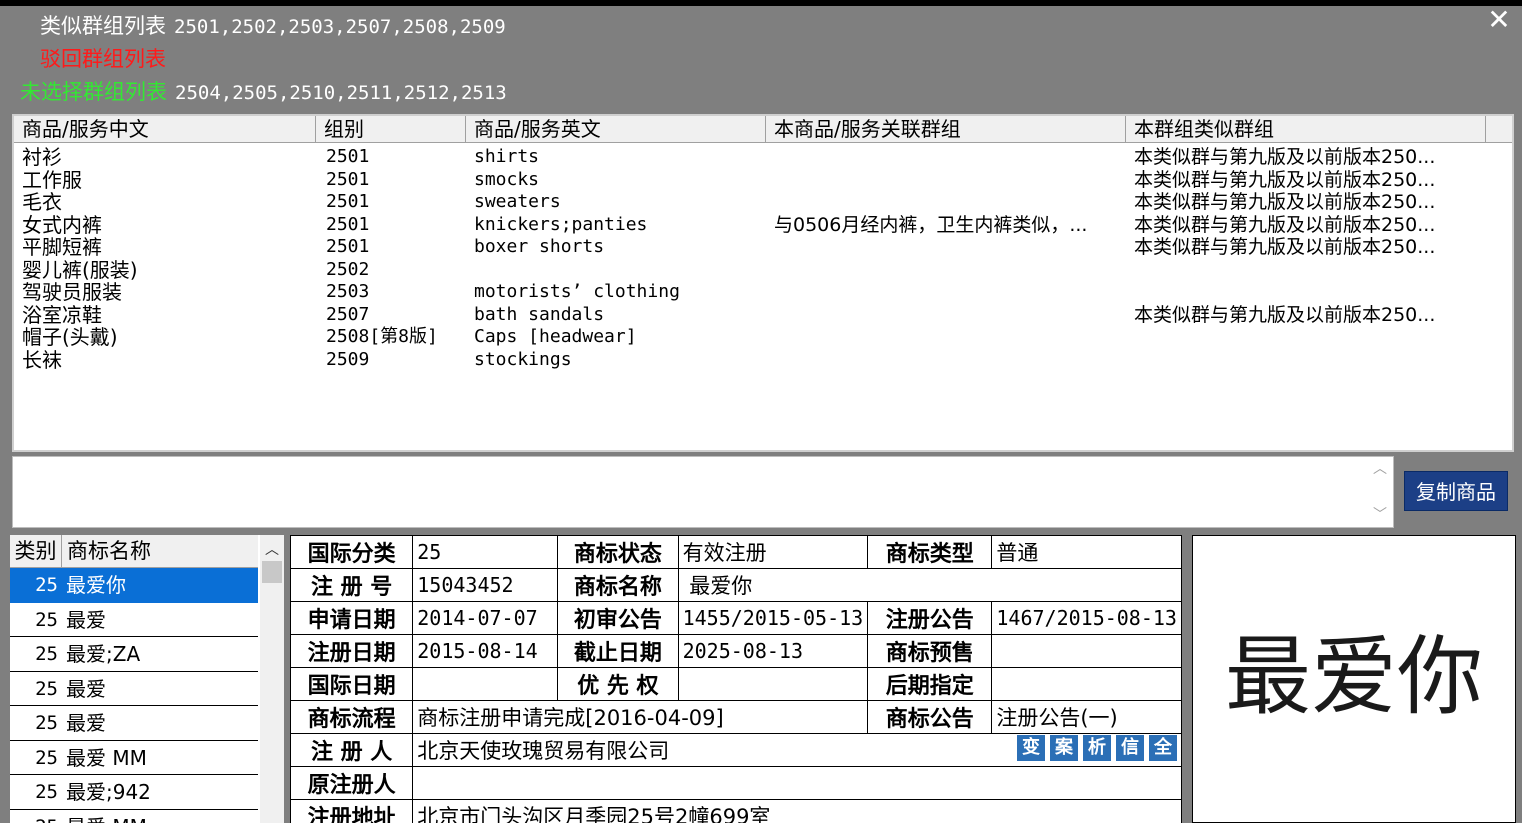 The height and width of the screenshot is (823, 1522). I want to click on status-value: 有效注册, so click(773, 552).